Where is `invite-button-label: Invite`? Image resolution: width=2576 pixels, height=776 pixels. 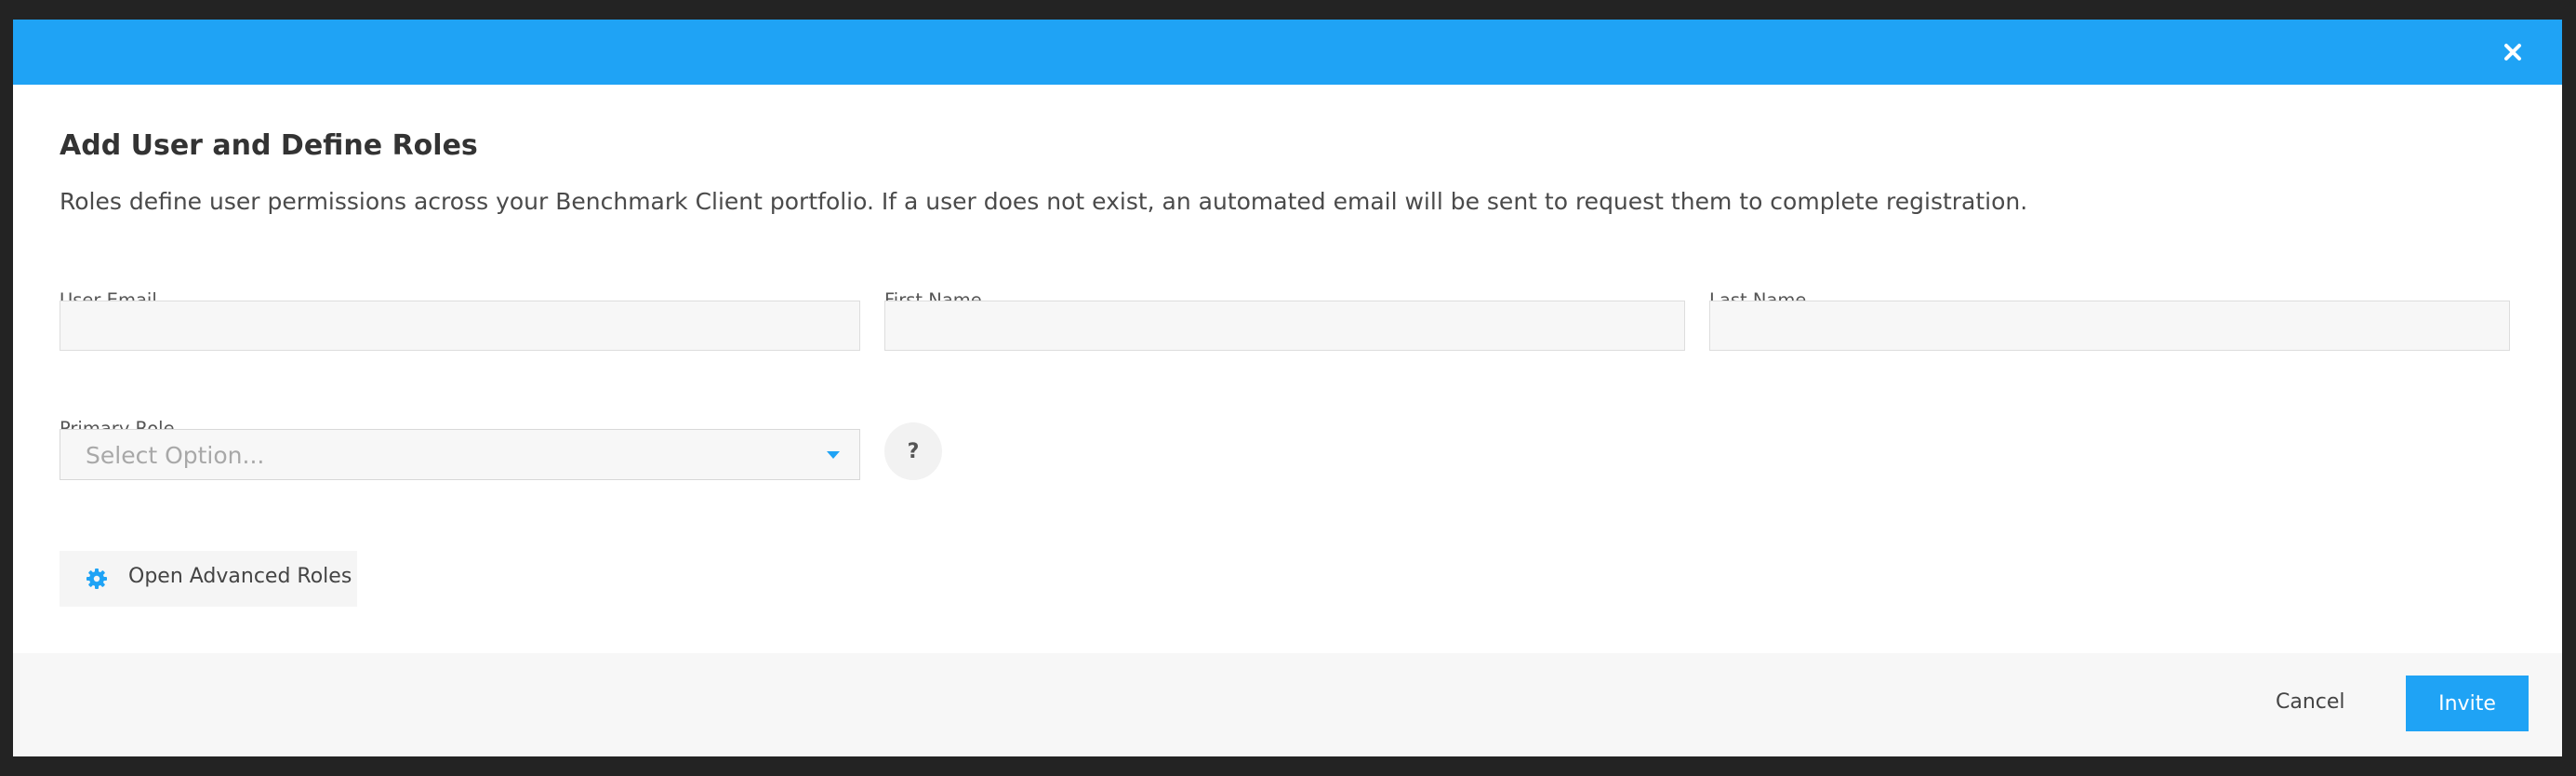
invite-button-label: Invite is located at coordinates (2467, 703).